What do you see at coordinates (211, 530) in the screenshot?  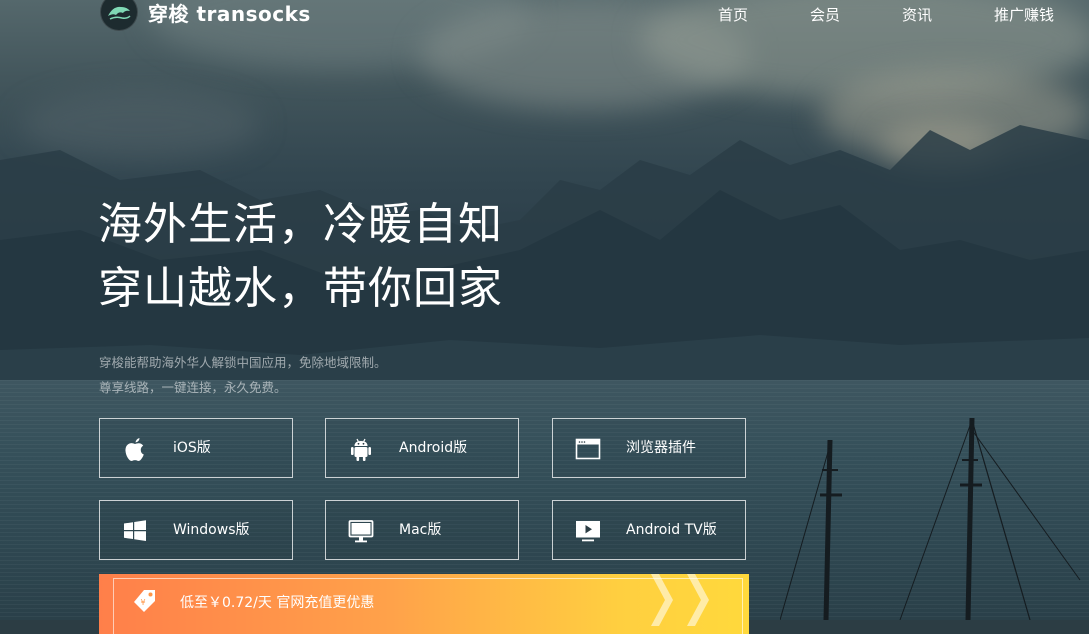 I see `windows-download-label: Windows版` at bounding box center [211, 530].